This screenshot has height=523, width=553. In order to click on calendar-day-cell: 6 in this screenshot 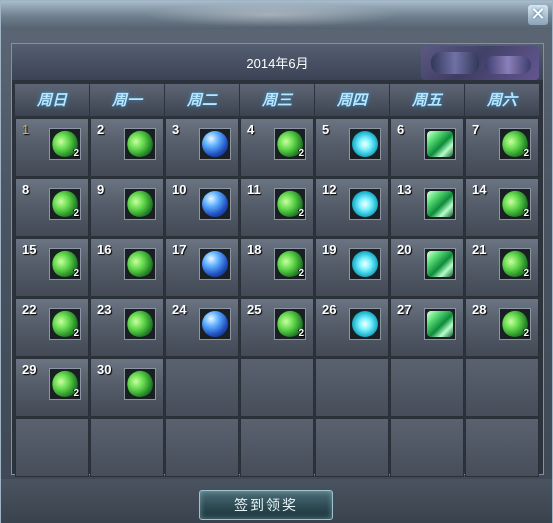, I will do `click(427, 147)`.